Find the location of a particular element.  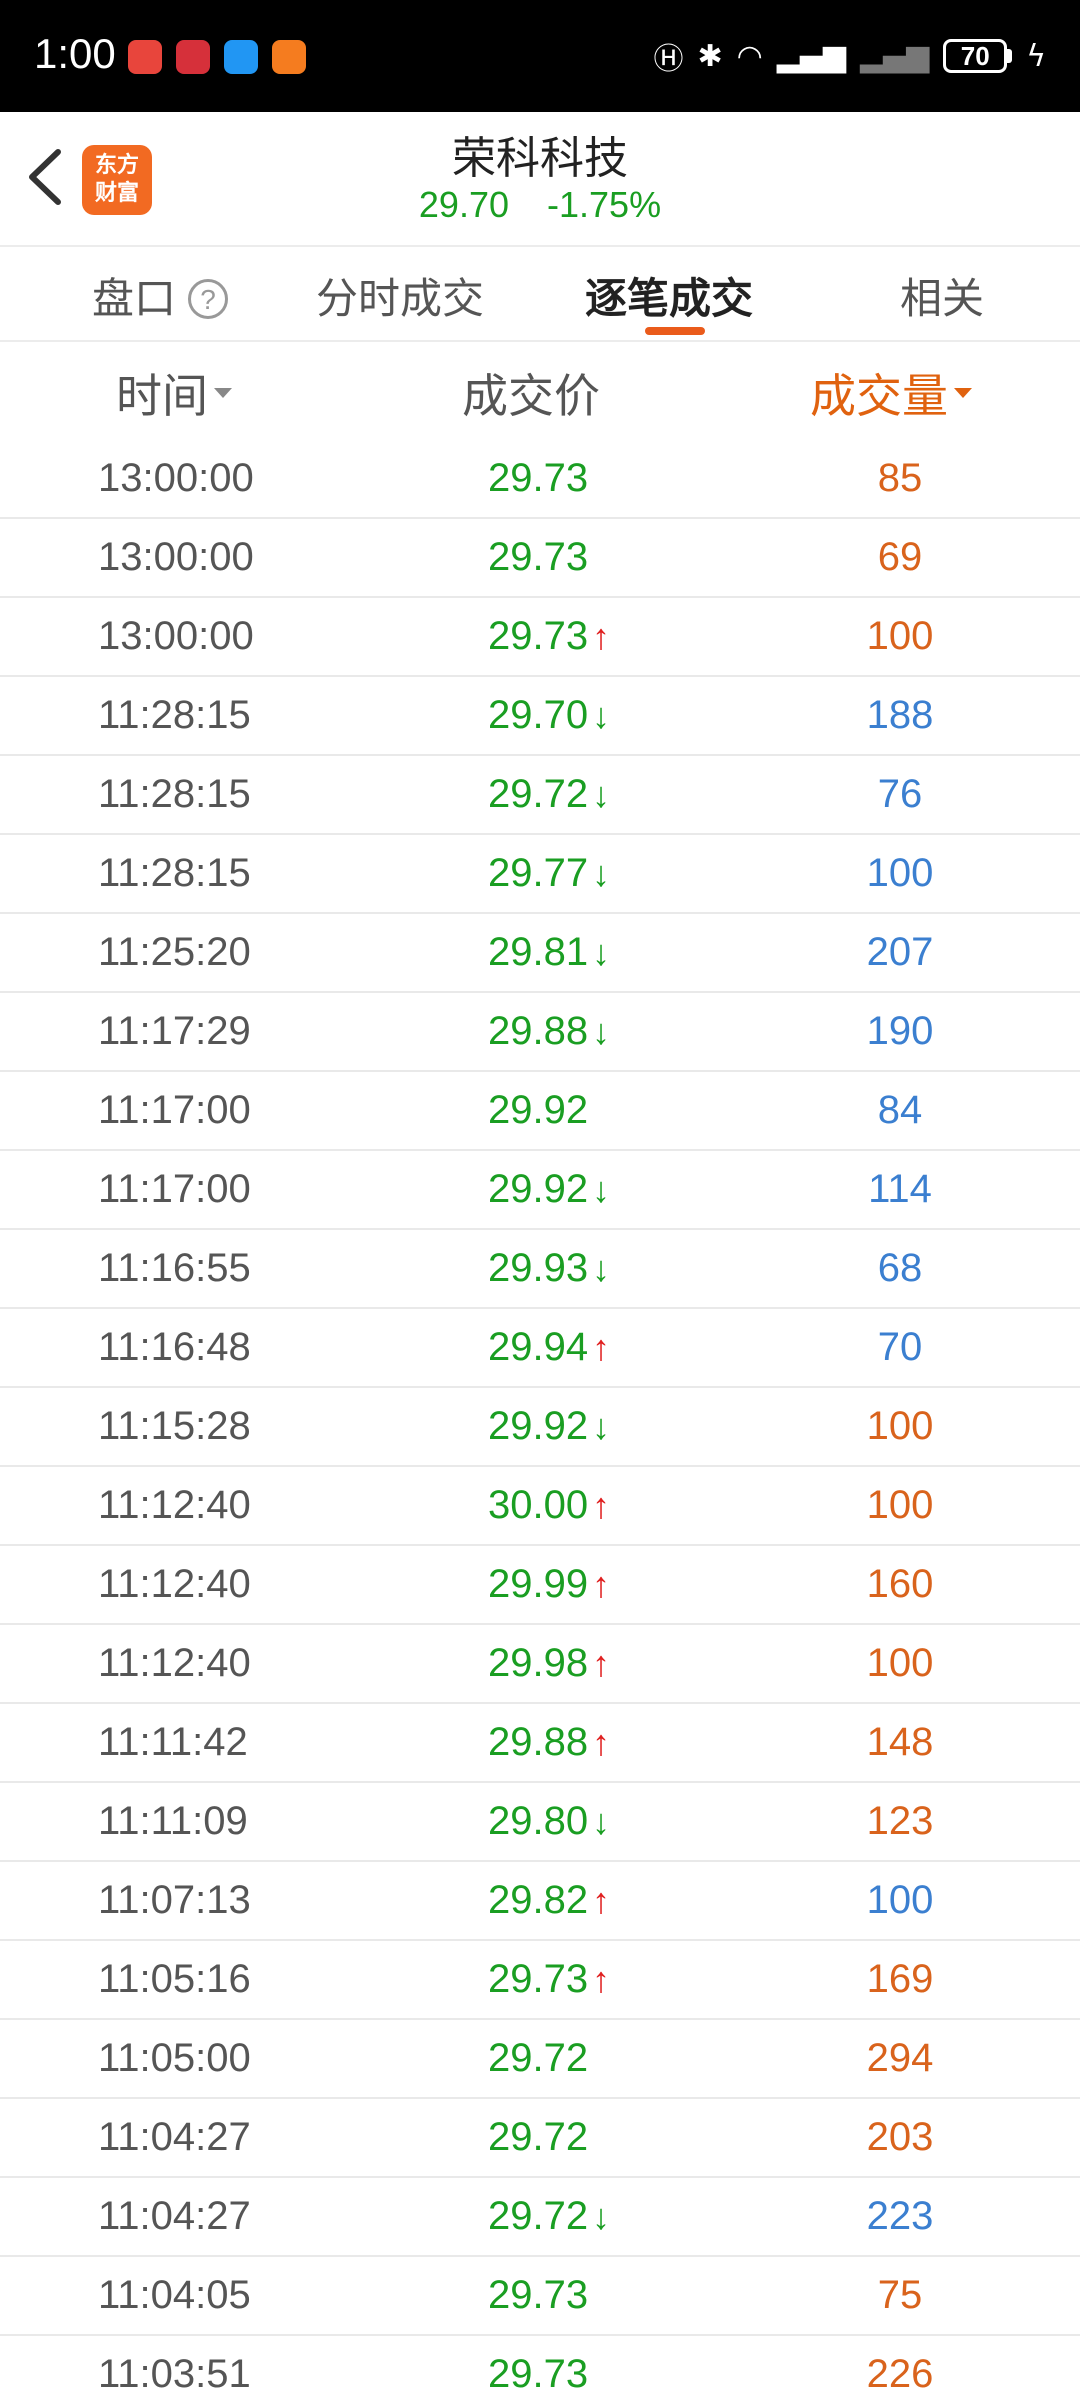

trade-time: 11:17:00 is located at coordinates (174, 1189).